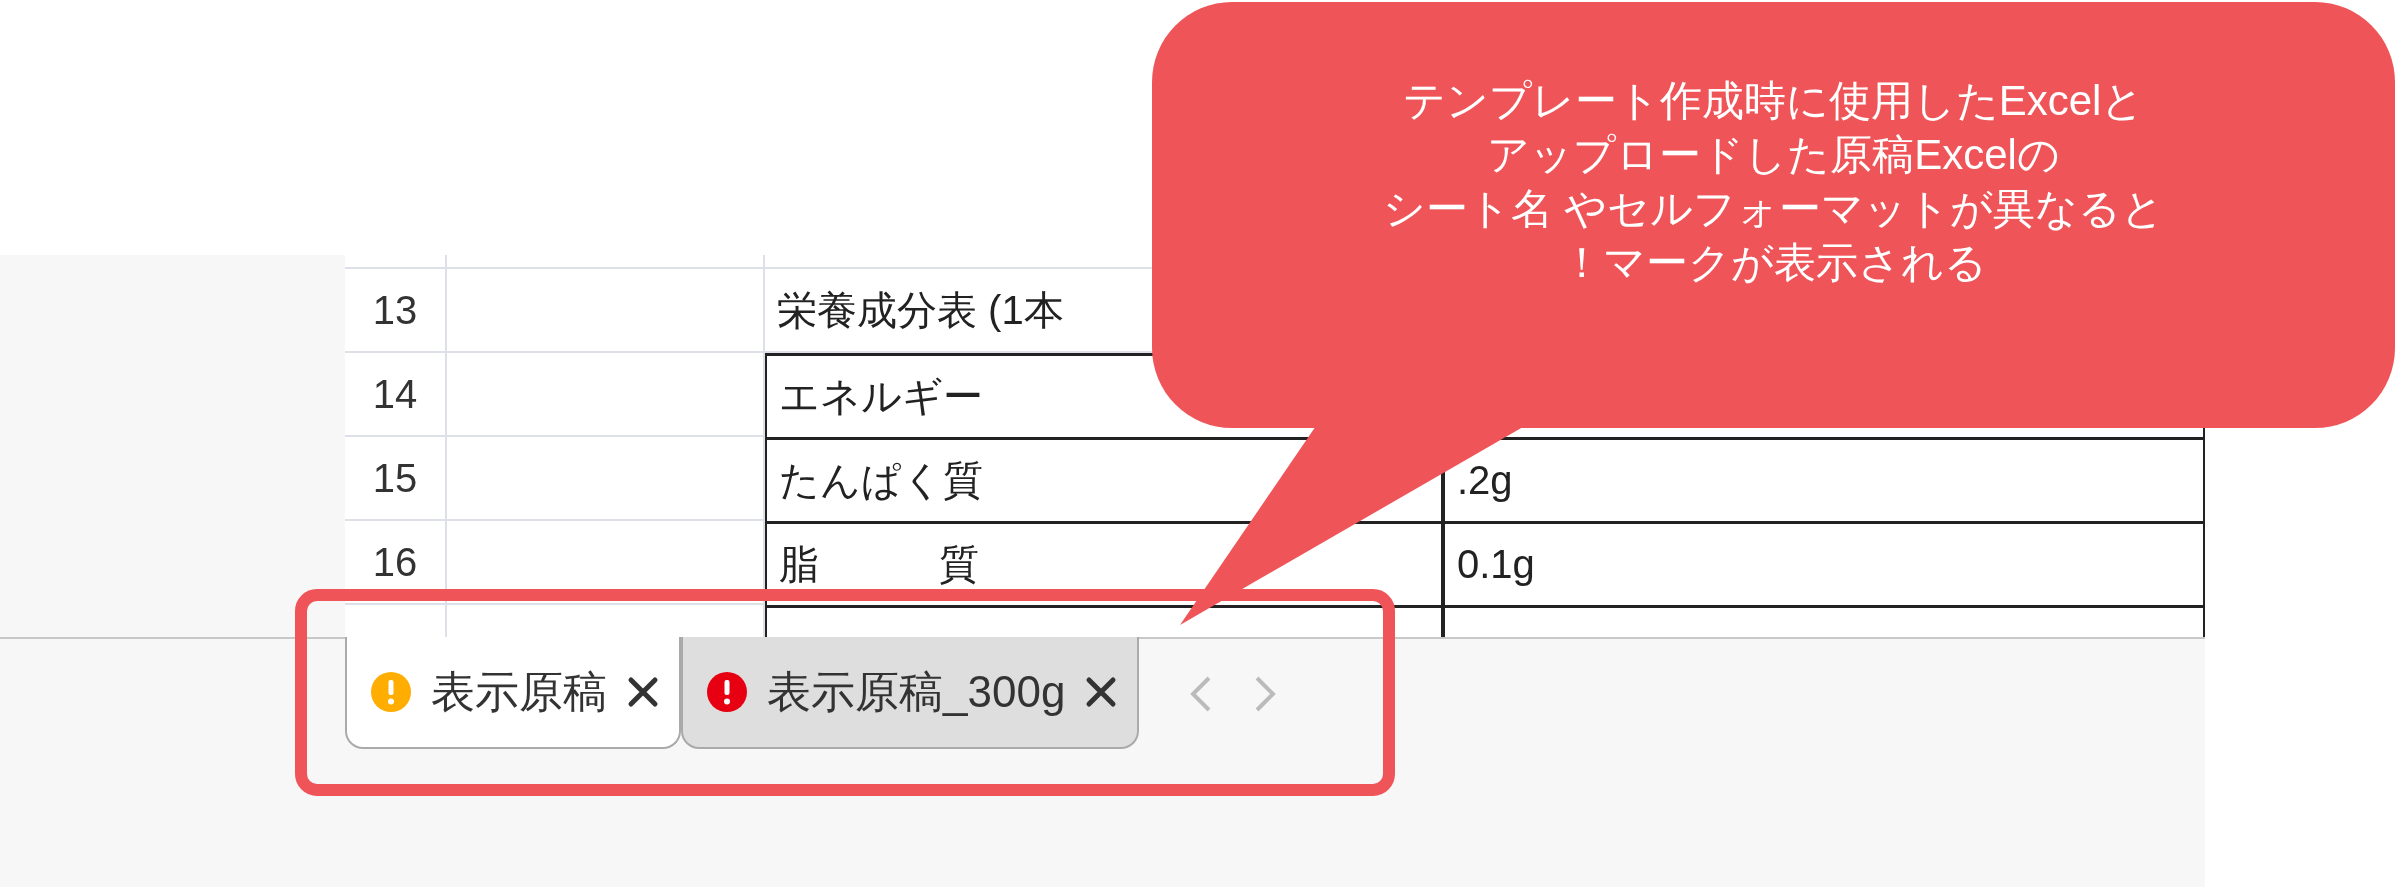 This screenshot has height=887, width=2400. Describe the element at coordinates (396, 311) in the screenshot. I see `row-header: 13` at that location.